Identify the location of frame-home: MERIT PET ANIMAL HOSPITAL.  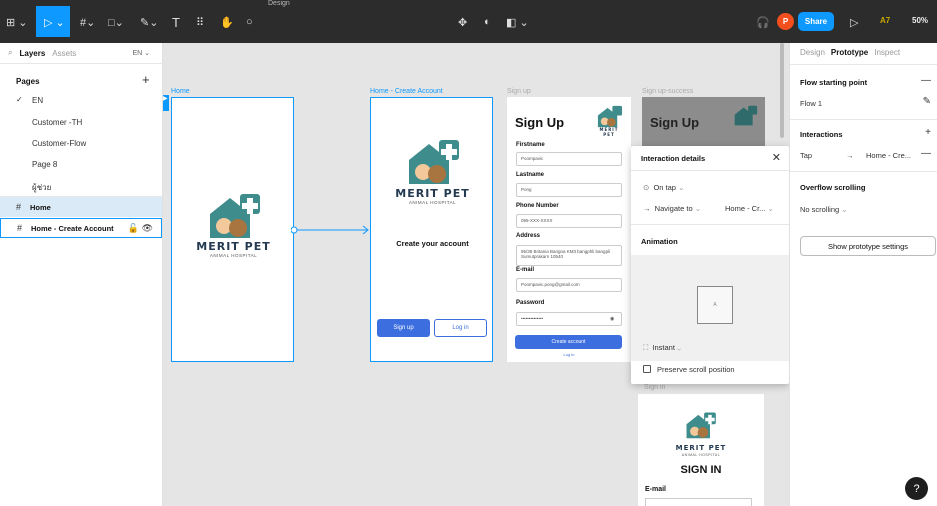
(232, 229).